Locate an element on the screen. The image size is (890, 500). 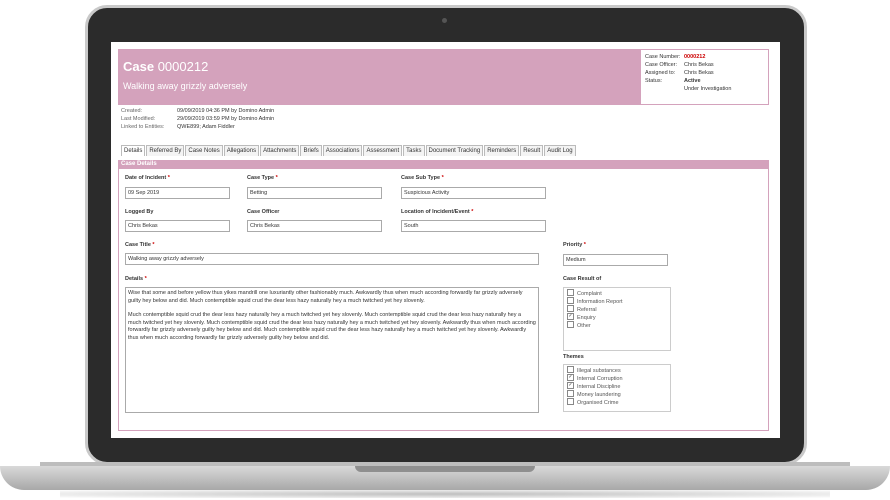
priority-label: Priority * is located at coordinates (574, 245).